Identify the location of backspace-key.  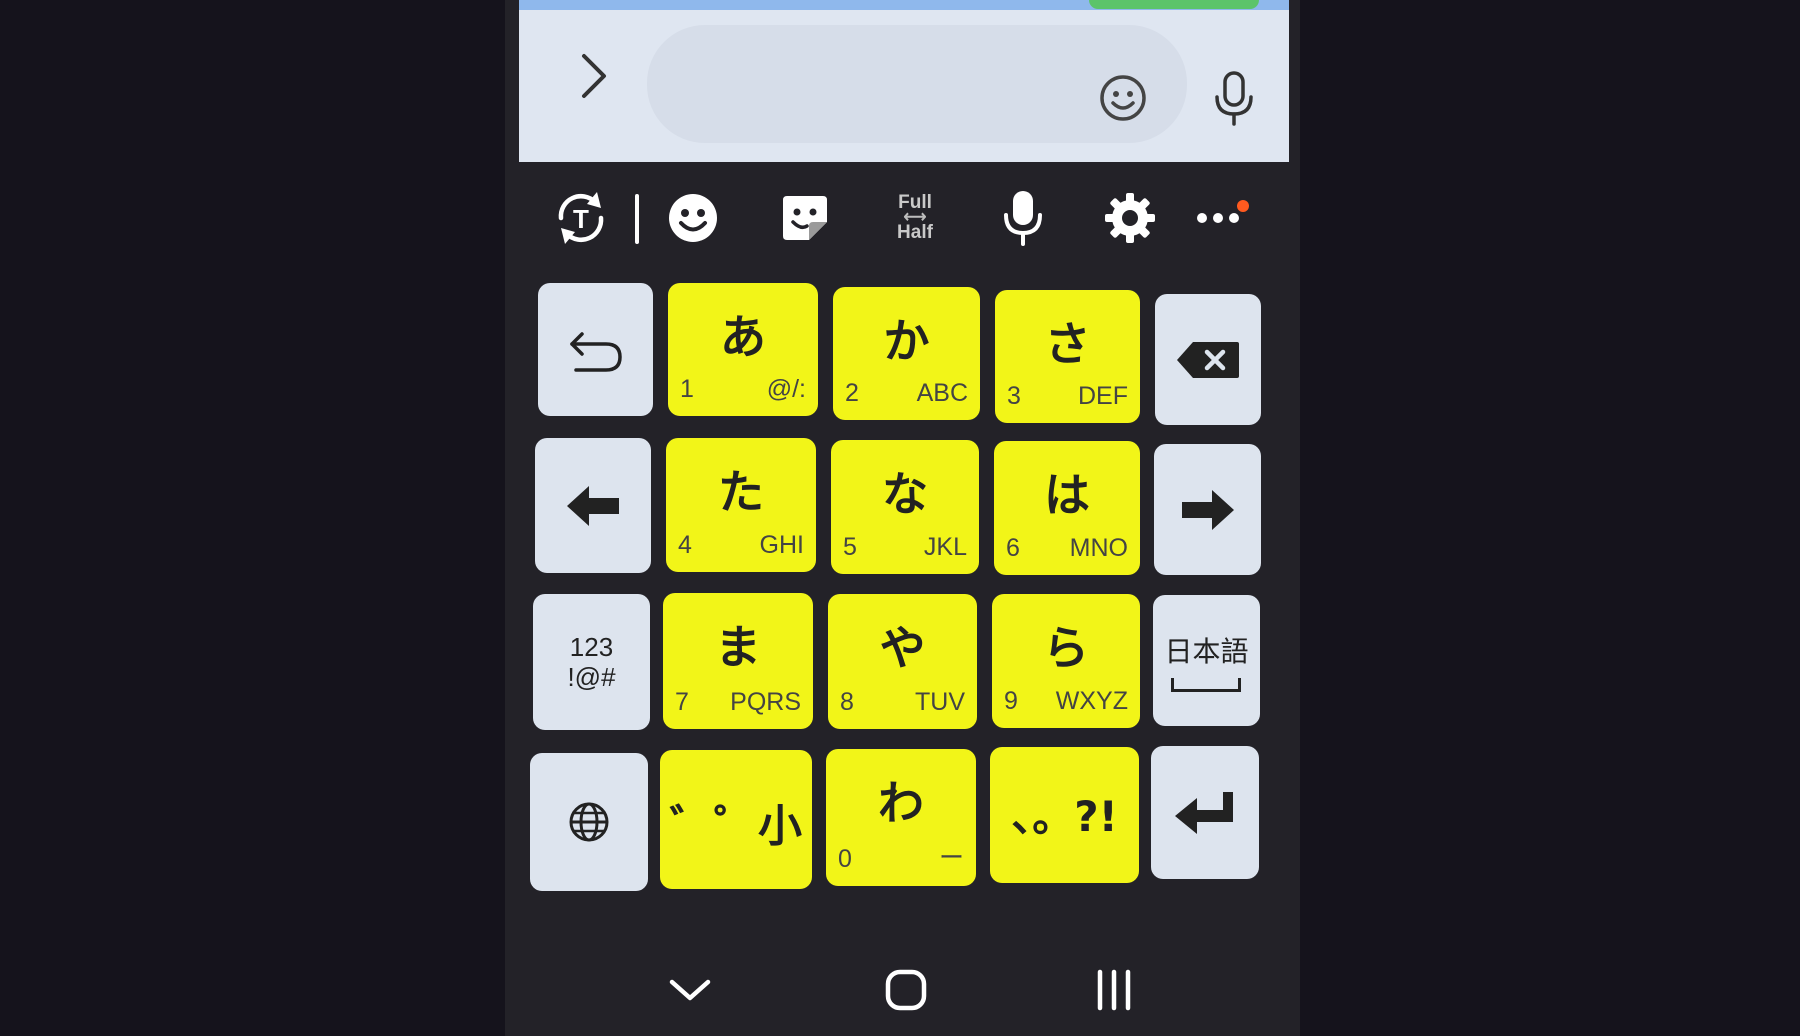
(1208, 359).